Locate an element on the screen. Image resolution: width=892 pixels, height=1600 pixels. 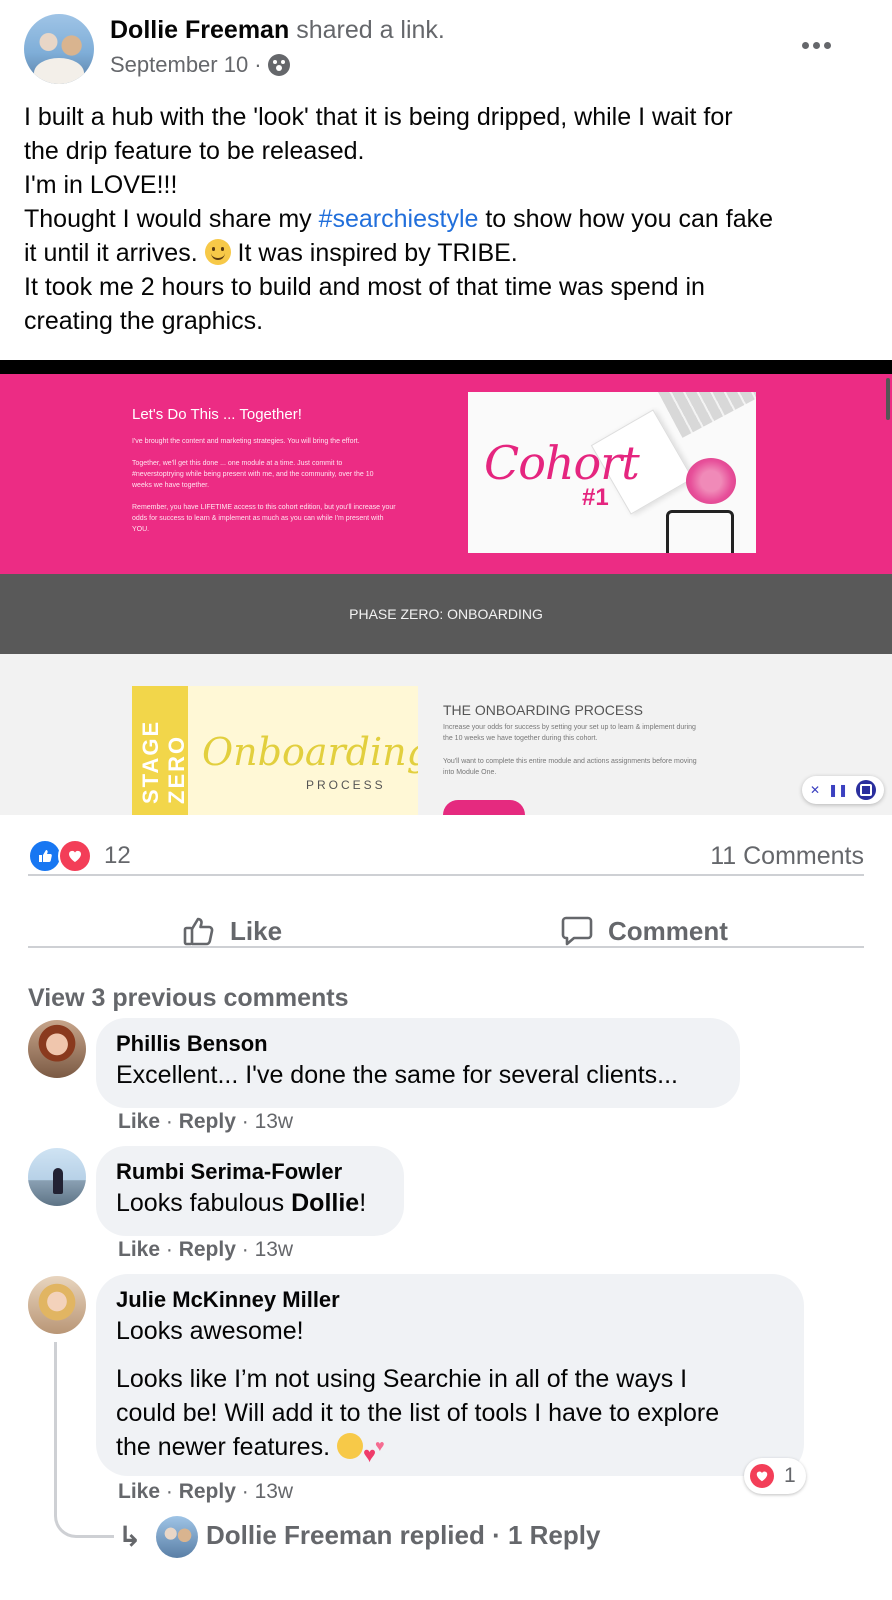
onboarding-title: THE ONBOARDING PROCESS is located at coordinates (543, 710).